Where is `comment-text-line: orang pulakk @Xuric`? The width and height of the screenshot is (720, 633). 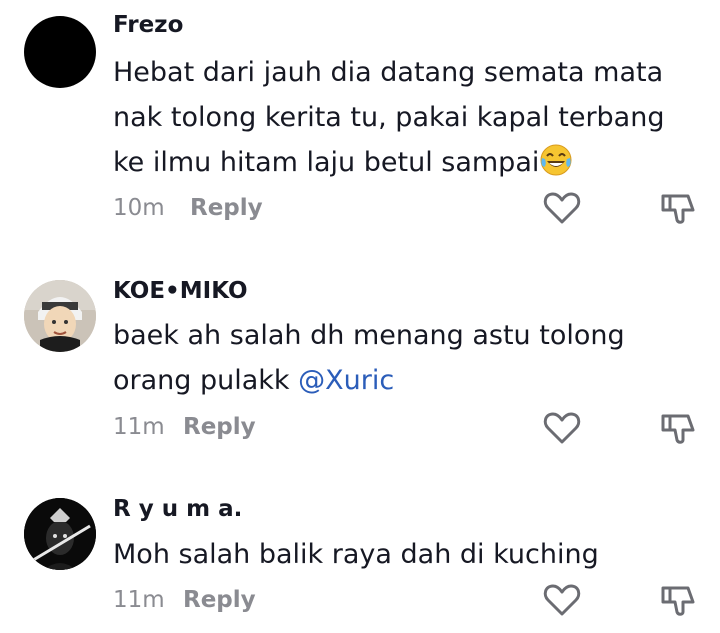 comment-text-line: orang pulakk @Xuric is located at coordinates (403, 380).